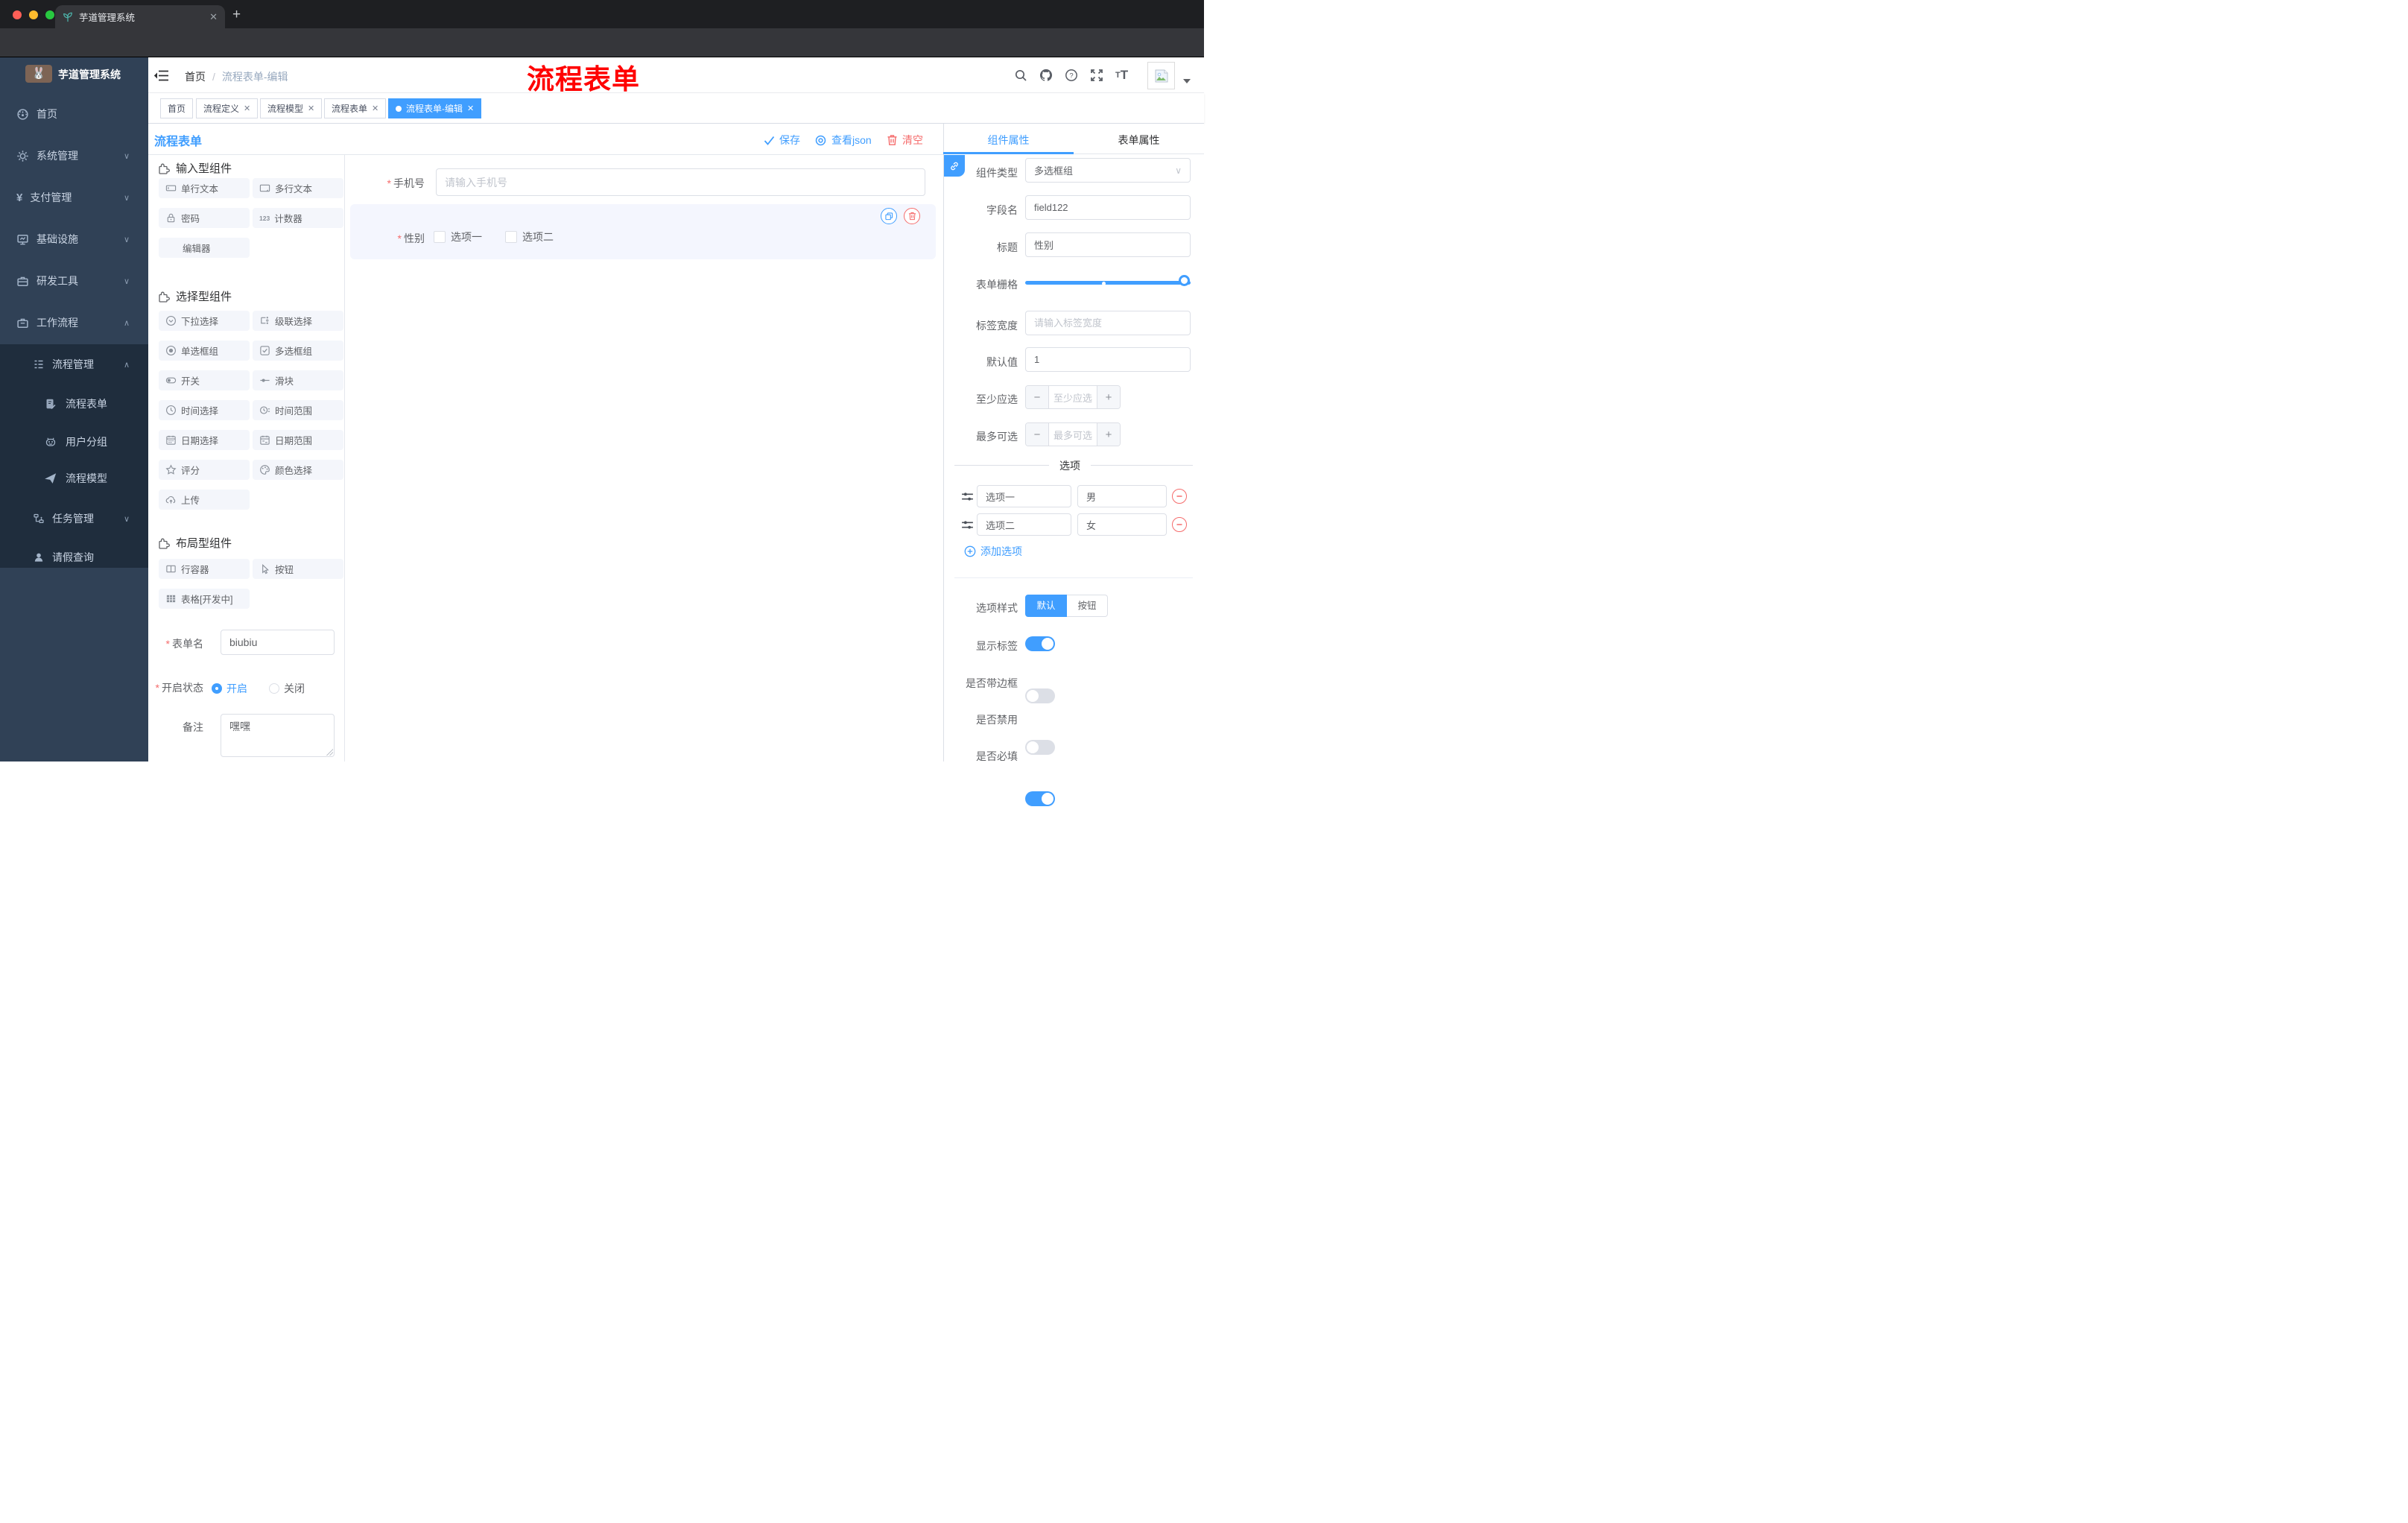  I want to click on copy-component-button, so click(889, 216).